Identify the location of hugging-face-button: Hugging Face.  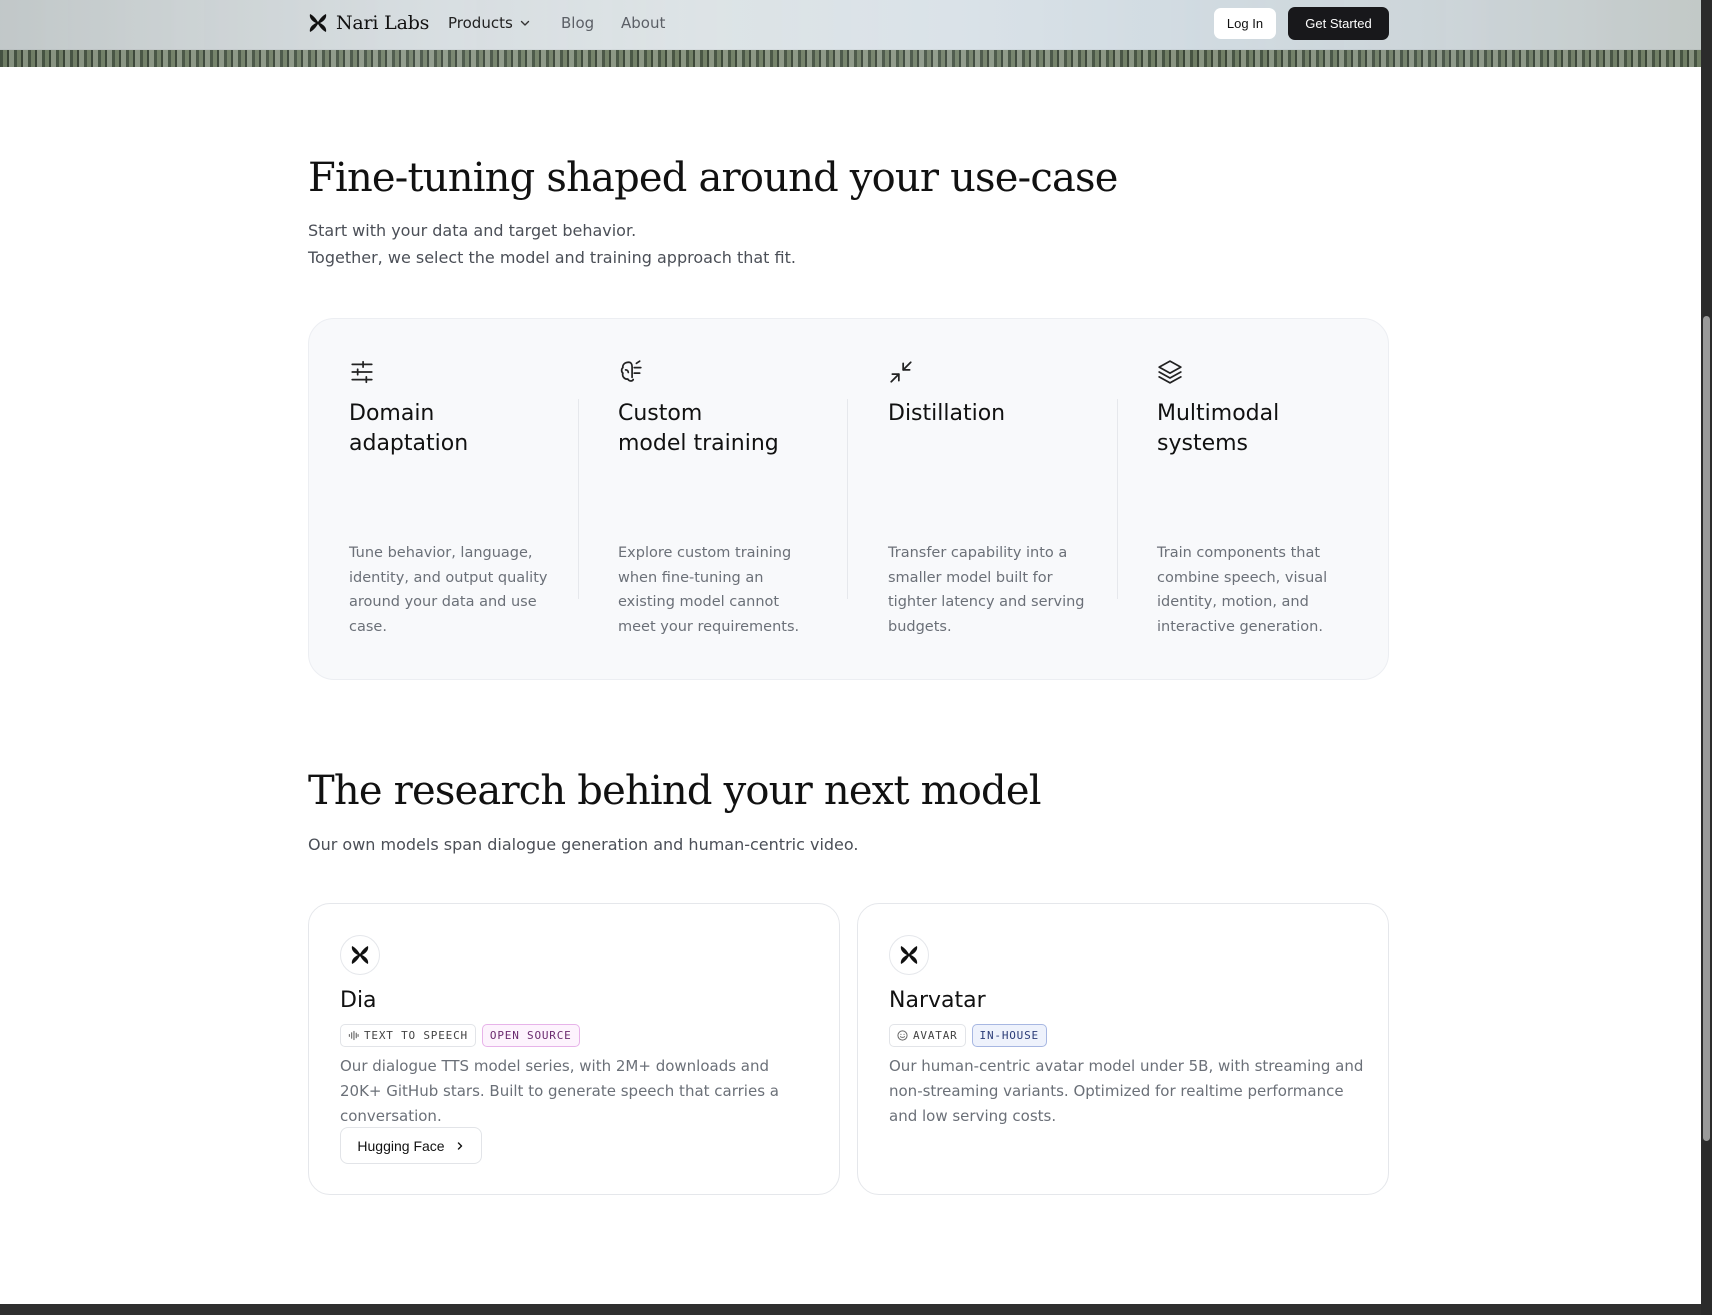
(411, 1145).